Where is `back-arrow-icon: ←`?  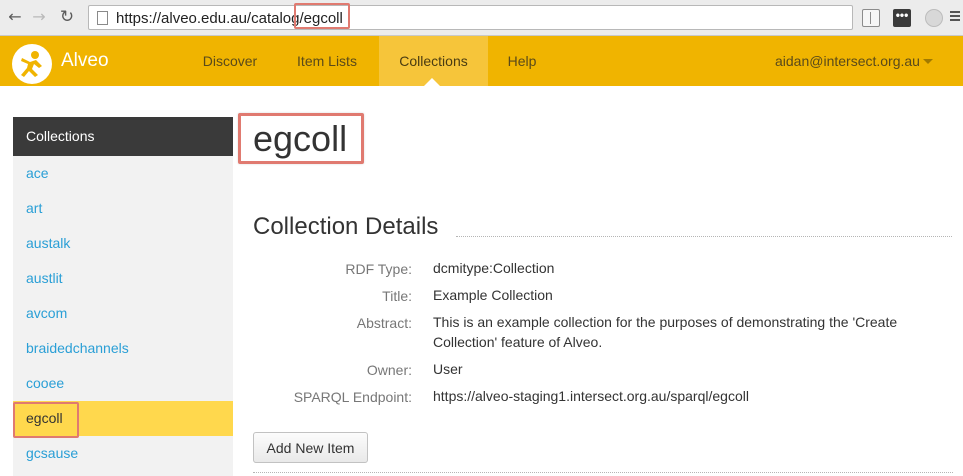
back-arrow-icon: ← is located at coordinates (15, 17).